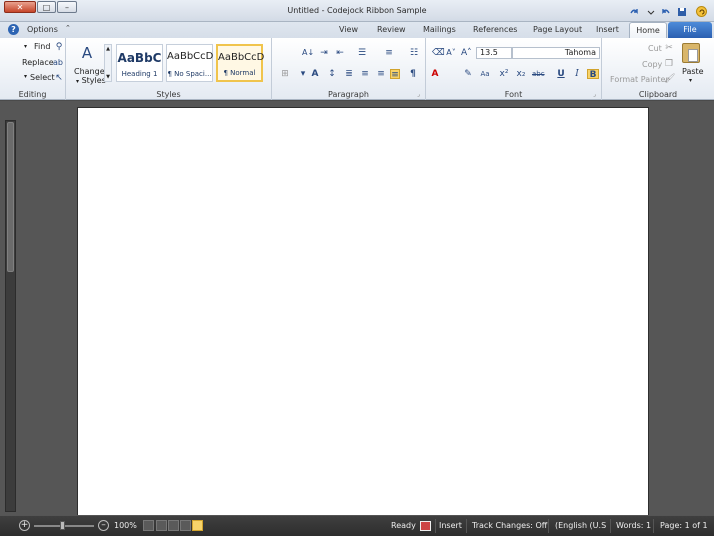 The image size is (714, 536). Describe the element at coordinates (684, 525) in the screenshot. I see `page-number: Page: 1 of 1` at that location.